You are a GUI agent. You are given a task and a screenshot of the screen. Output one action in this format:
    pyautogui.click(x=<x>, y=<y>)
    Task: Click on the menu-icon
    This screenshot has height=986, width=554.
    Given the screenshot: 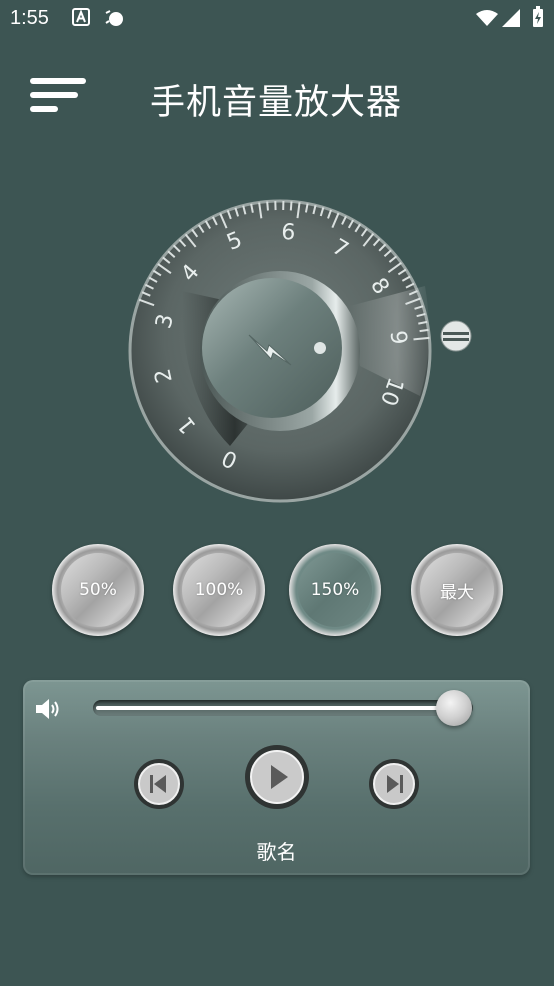 What is the action you would take?
    pyautogui.click(x=60, y=96)
    